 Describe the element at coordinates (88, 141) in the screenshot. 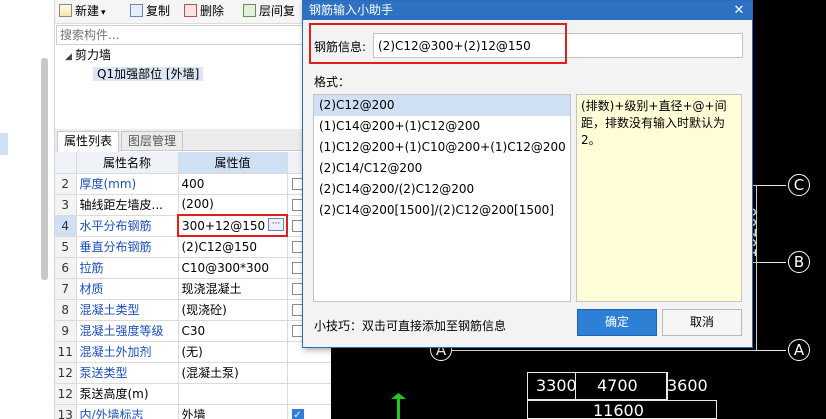

I see `tab-property-list: 属性列表` at that location.